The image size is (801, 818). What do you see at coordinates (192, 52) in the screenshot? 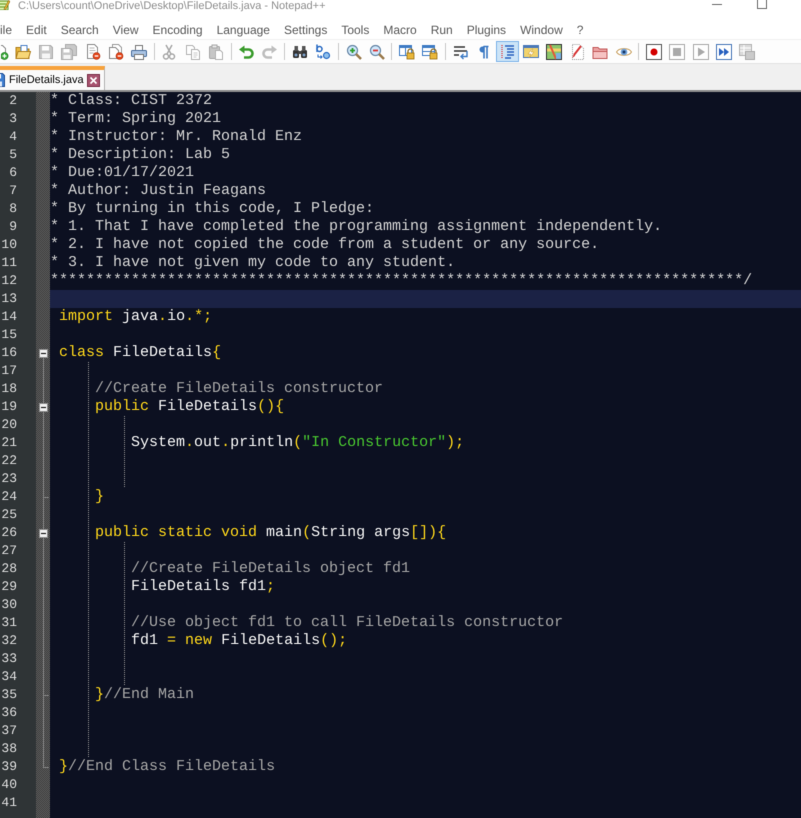
I see `copy-icon` at bounding box center [192, 52].